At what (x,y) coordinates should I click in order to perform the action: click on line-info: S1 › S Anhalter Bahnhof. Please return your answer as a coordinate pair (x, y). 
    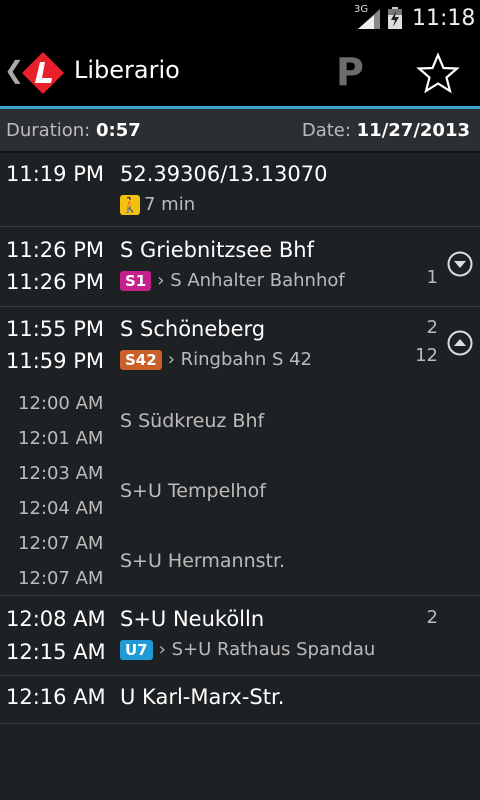
    Looking at the image, I should click on (232, 280).